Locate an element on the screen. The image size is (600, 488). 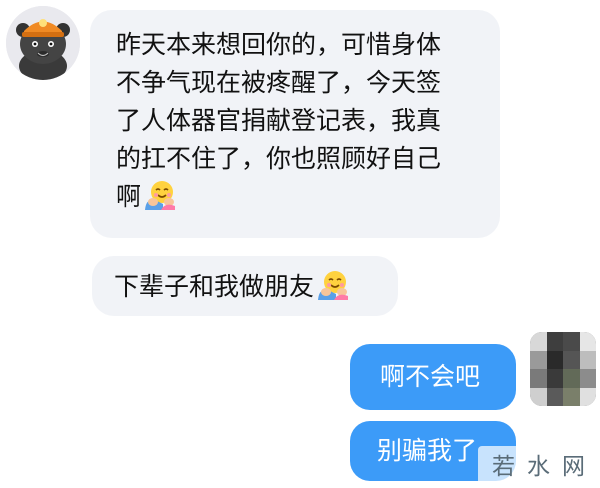
message-text-line: 昨天本来想回你的，可惜身体 is located at coordinates (279, 44).